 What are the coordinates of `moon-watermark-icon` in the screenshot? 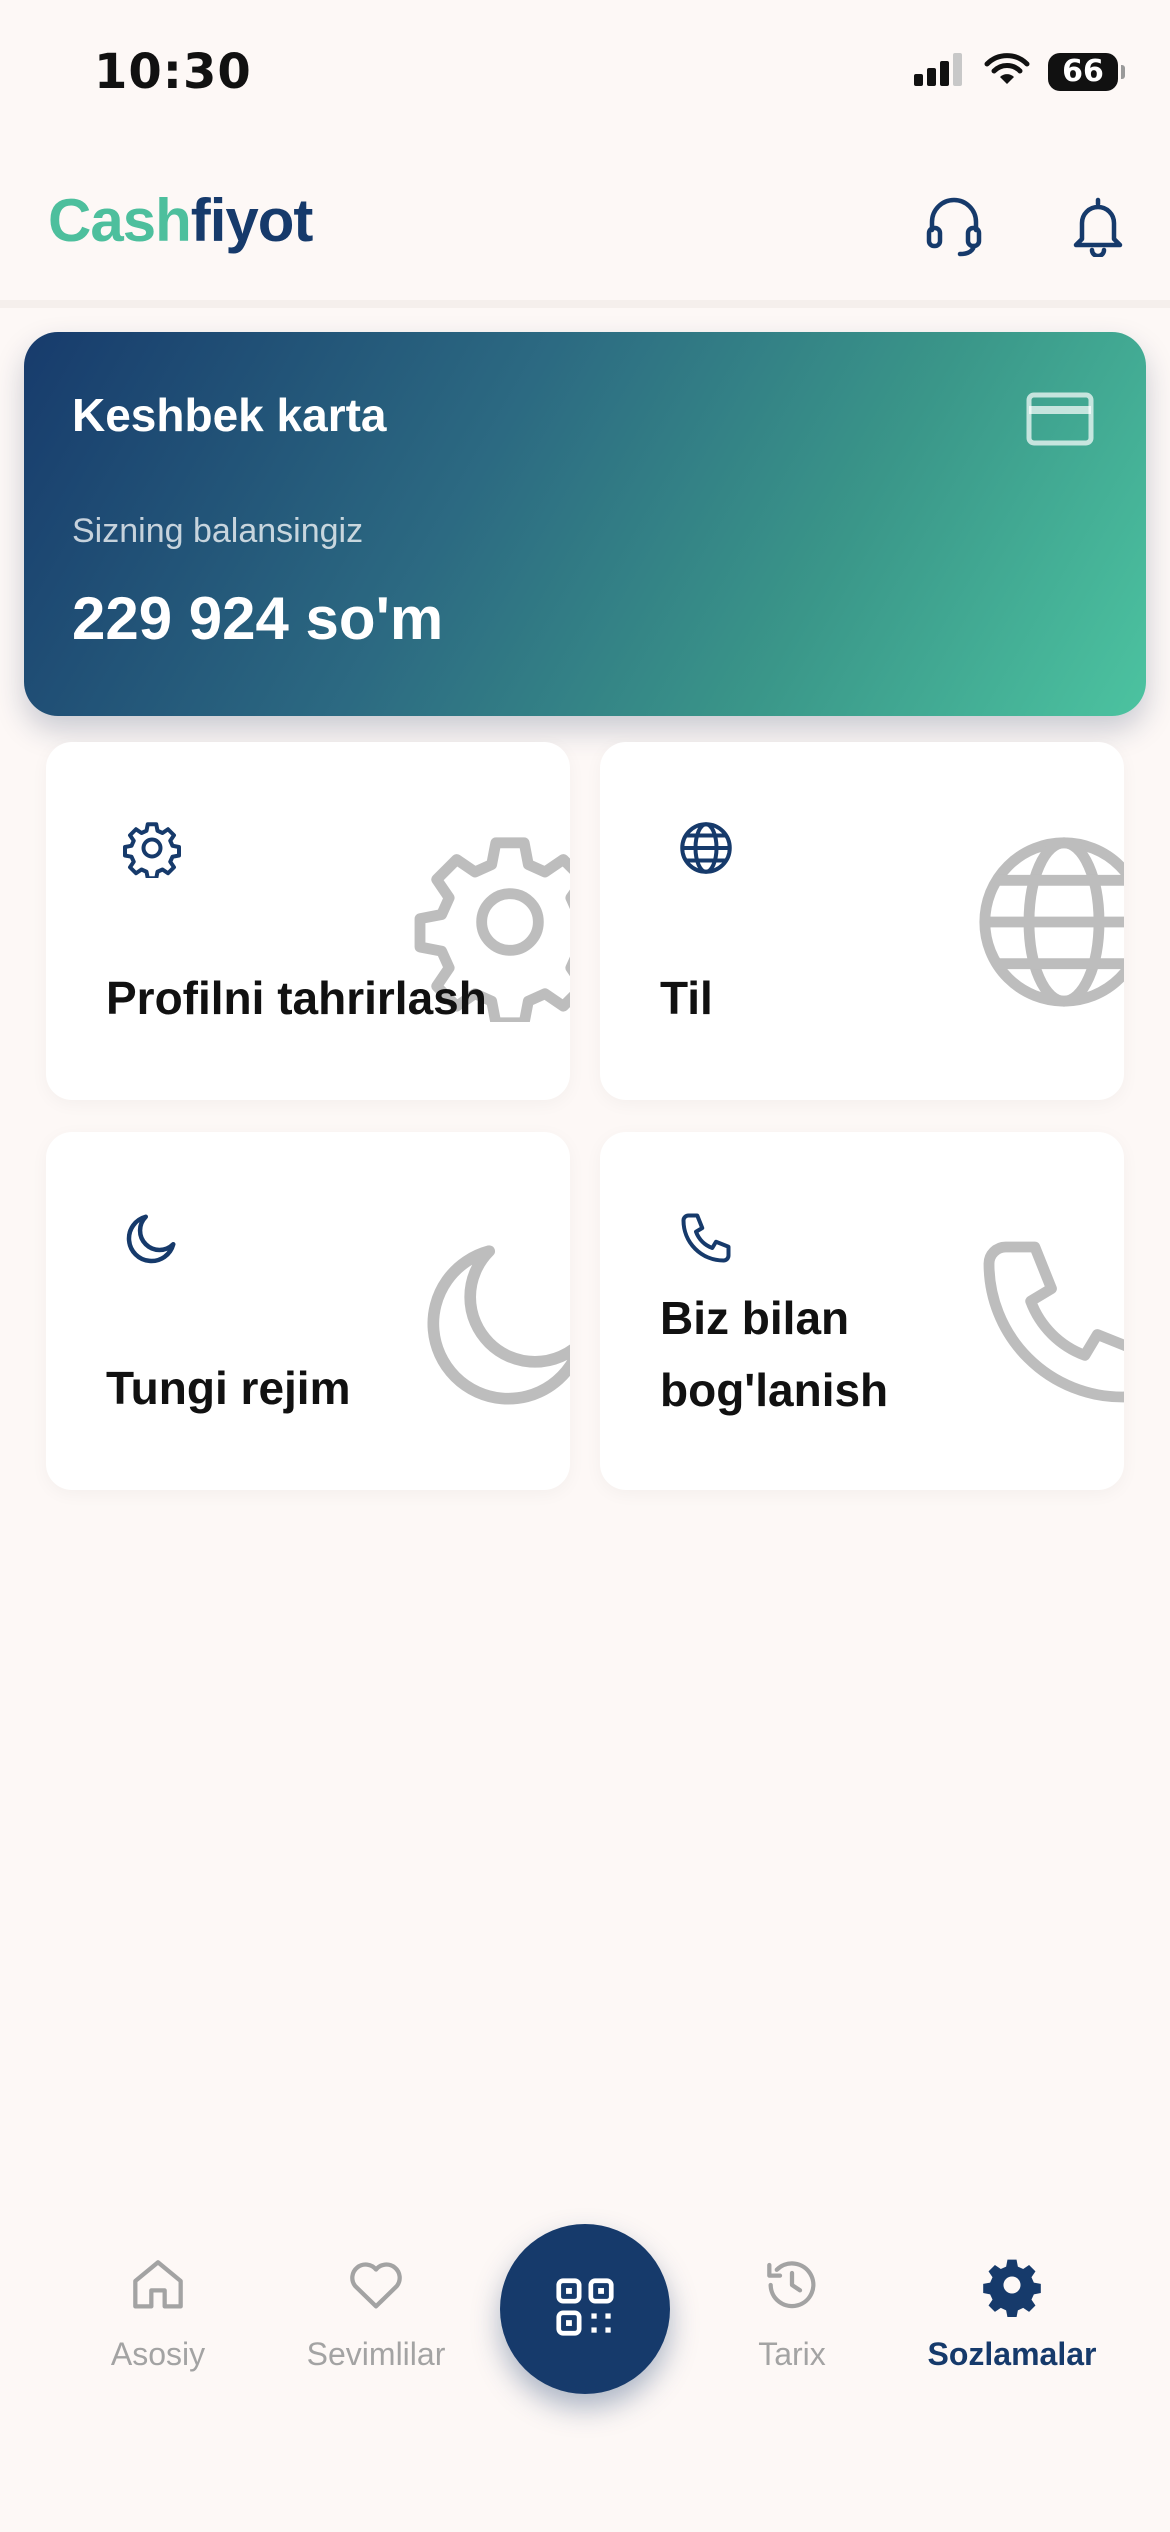 It's located at (490, 1322).